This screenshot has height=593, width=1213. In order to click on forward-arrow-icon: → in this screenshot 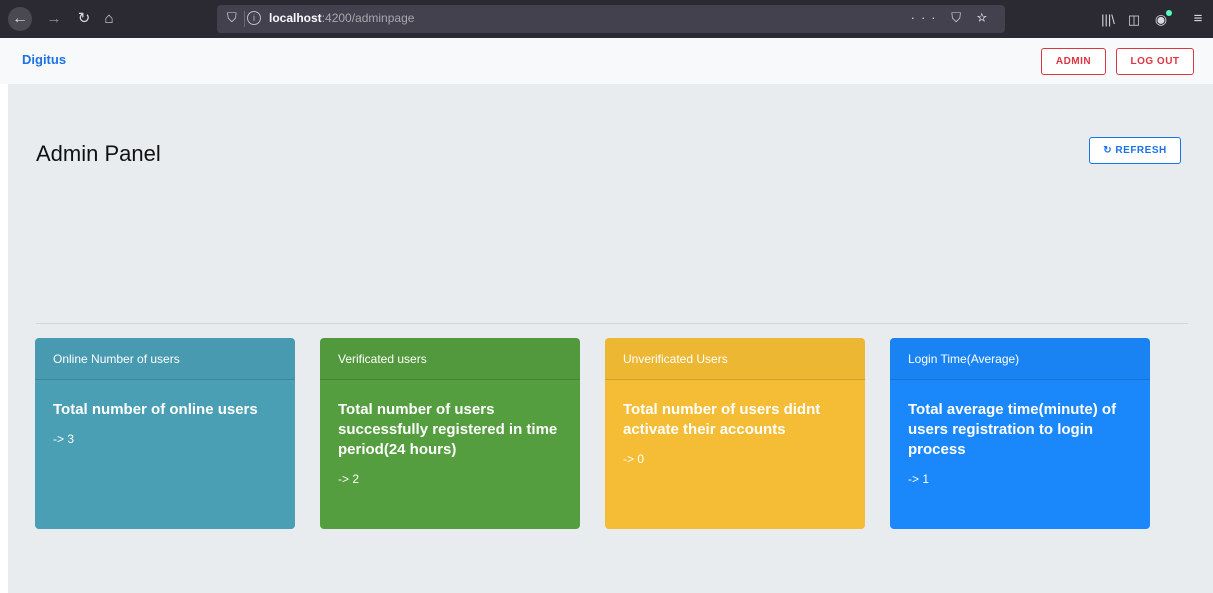, I will do `click(54, 19)`.